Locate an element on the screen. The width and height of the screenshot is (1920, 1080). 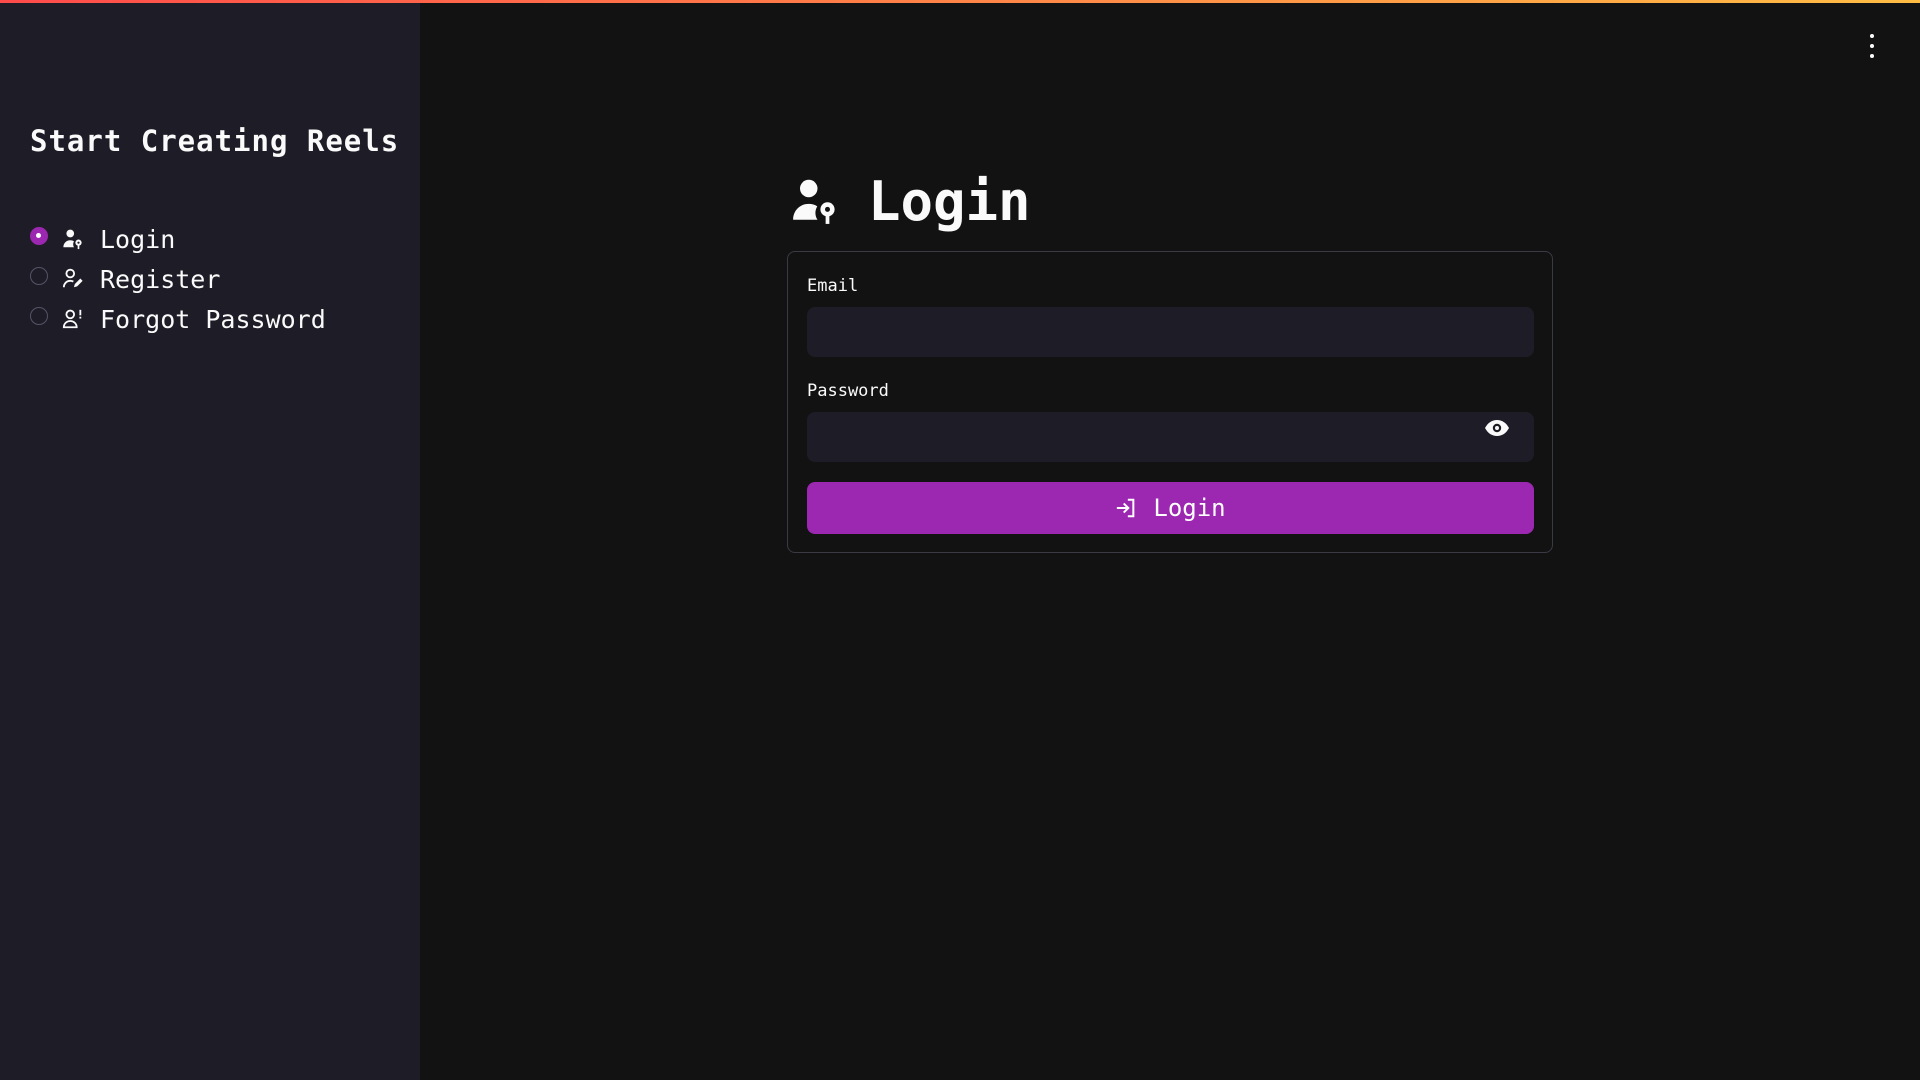
user-exclamation-icon is located at coordinates (73, 319).